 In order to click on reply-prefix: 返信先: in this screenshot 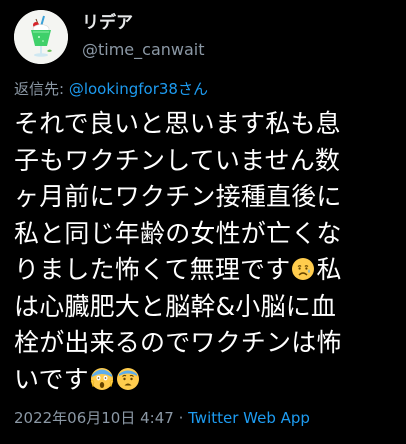, I will do `click(41, 89)`.